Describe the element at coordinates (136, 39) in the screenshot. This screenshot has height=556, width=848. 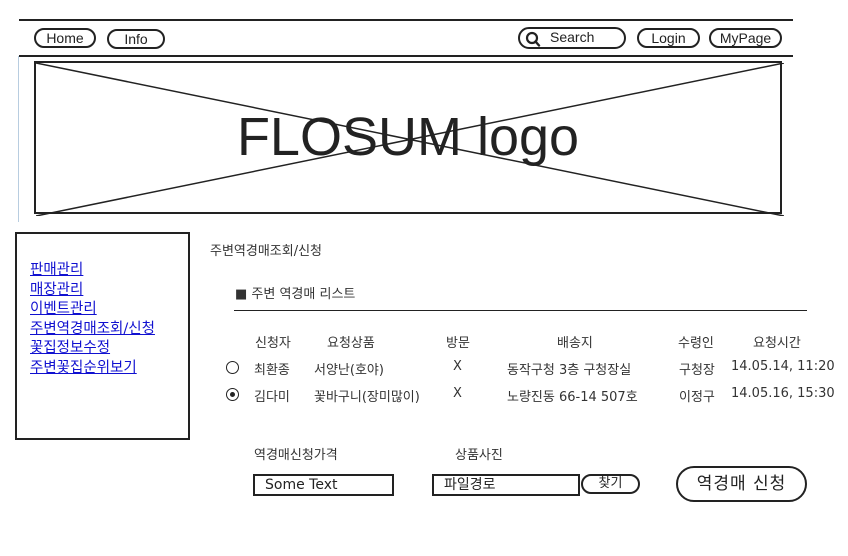
I see `info-button: Info` at that location.